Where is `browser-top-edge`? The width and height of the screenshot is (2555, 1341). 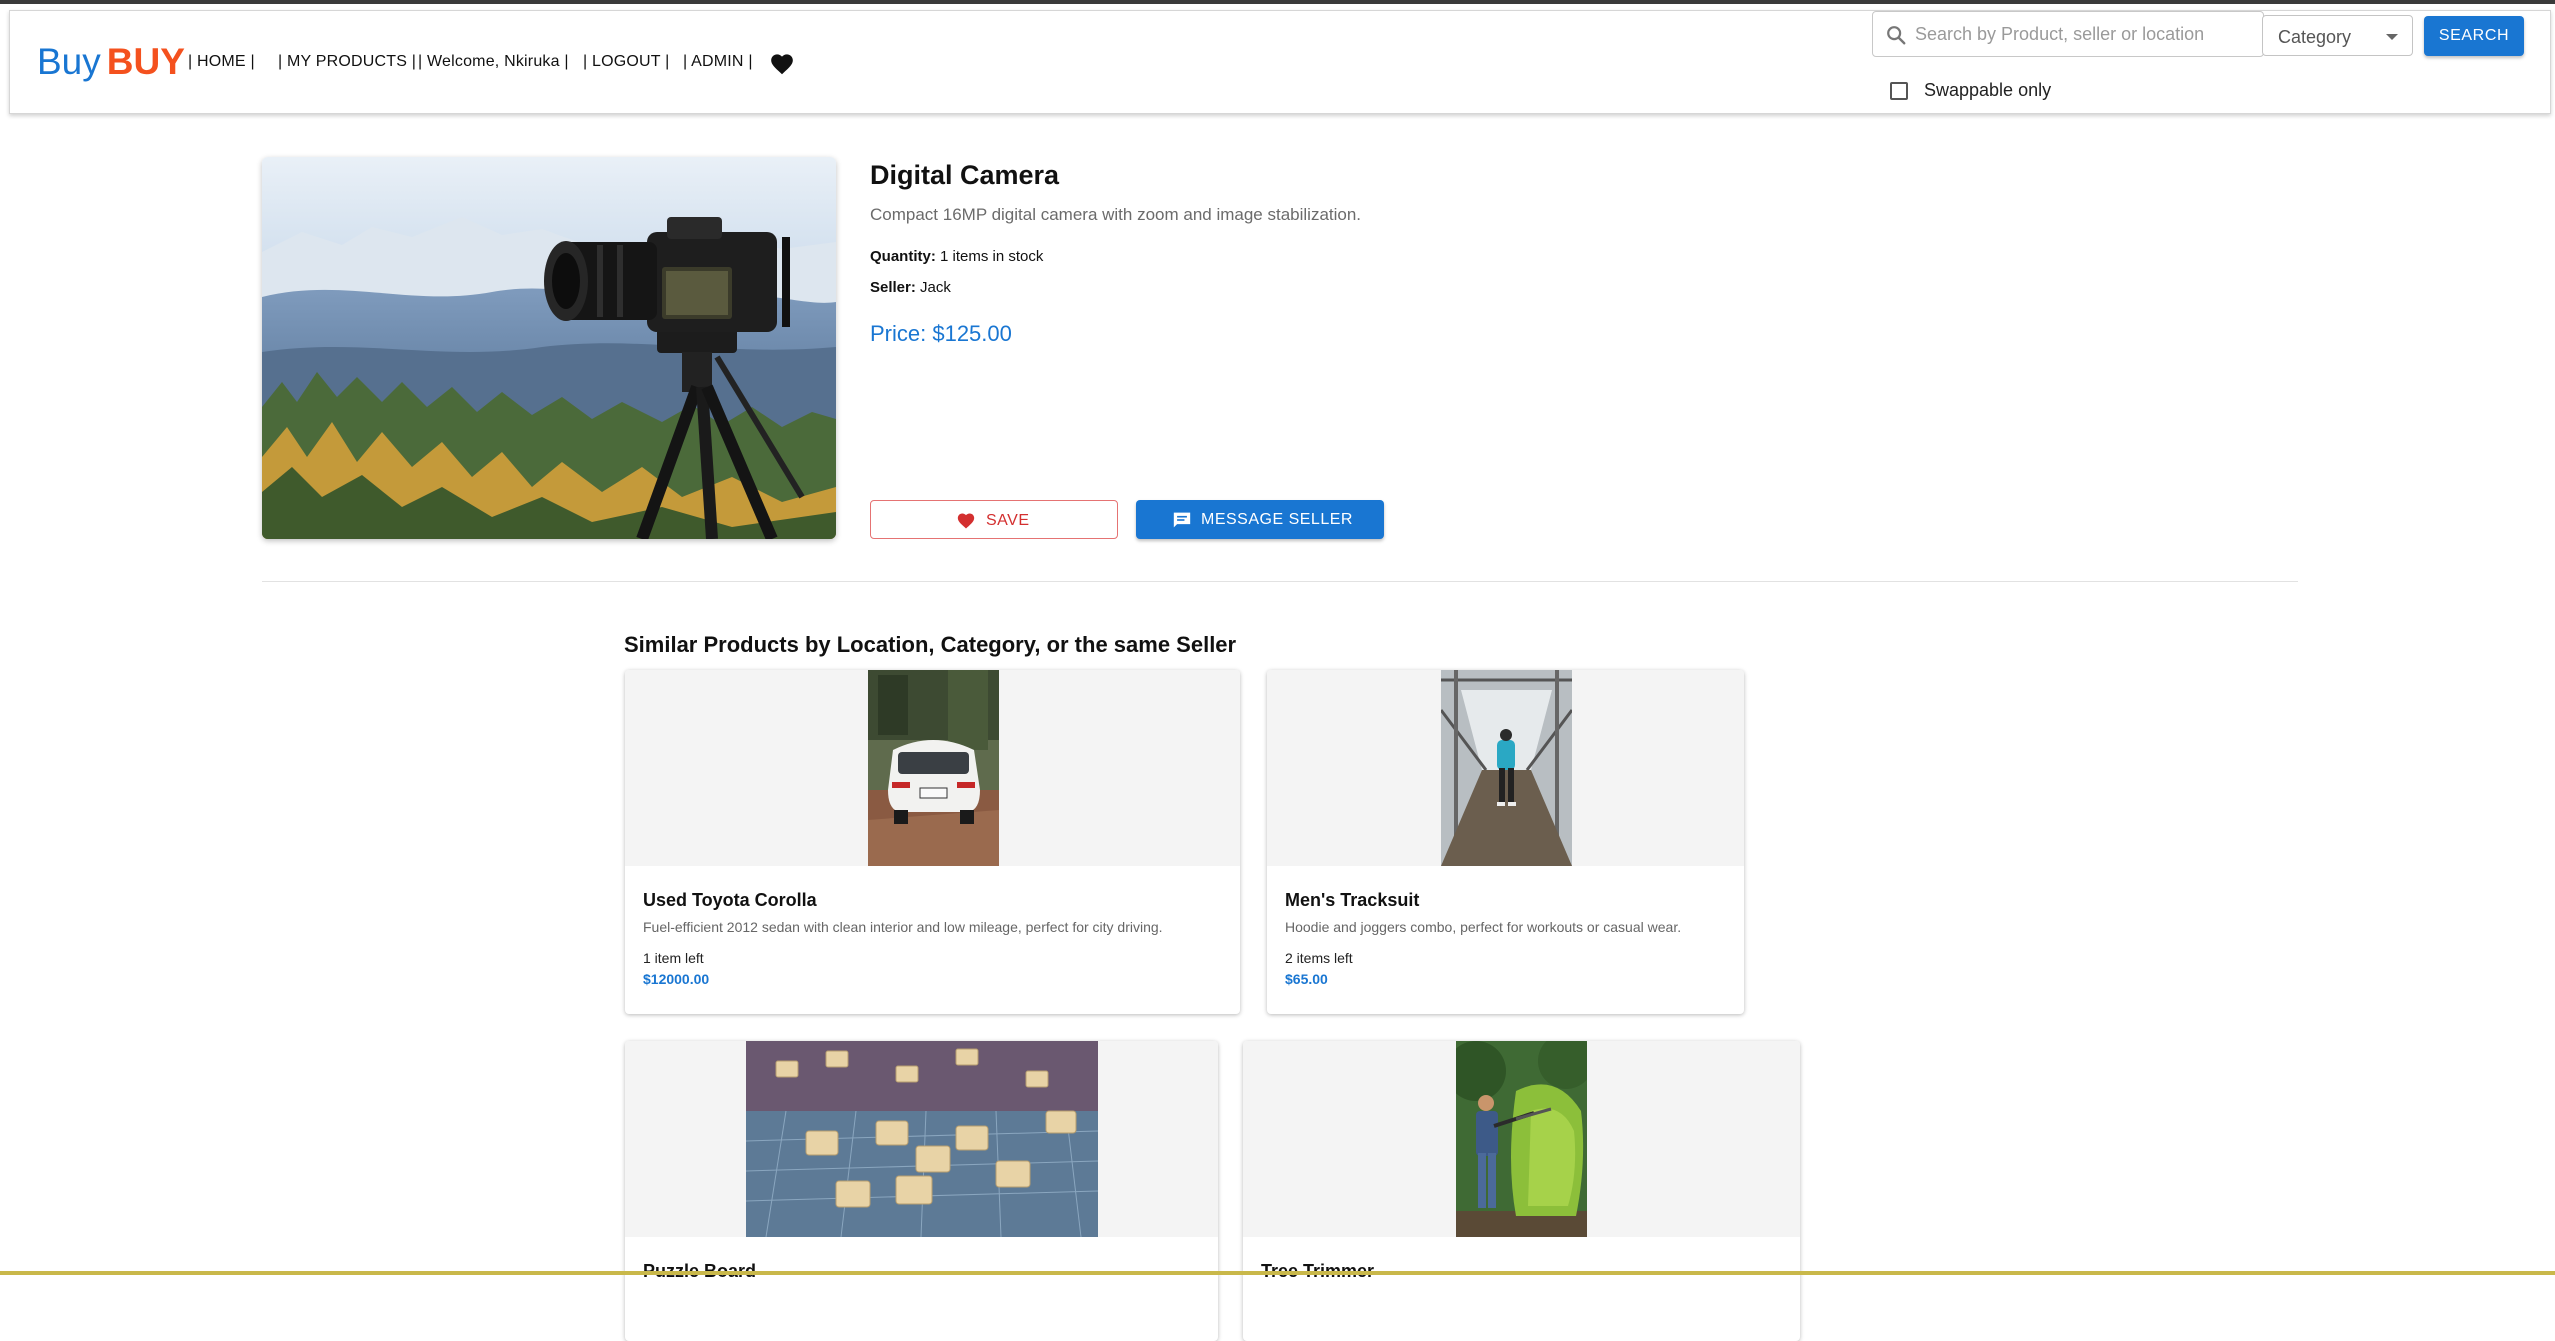
browser-top-edge is located at coordinates (1277, 2).